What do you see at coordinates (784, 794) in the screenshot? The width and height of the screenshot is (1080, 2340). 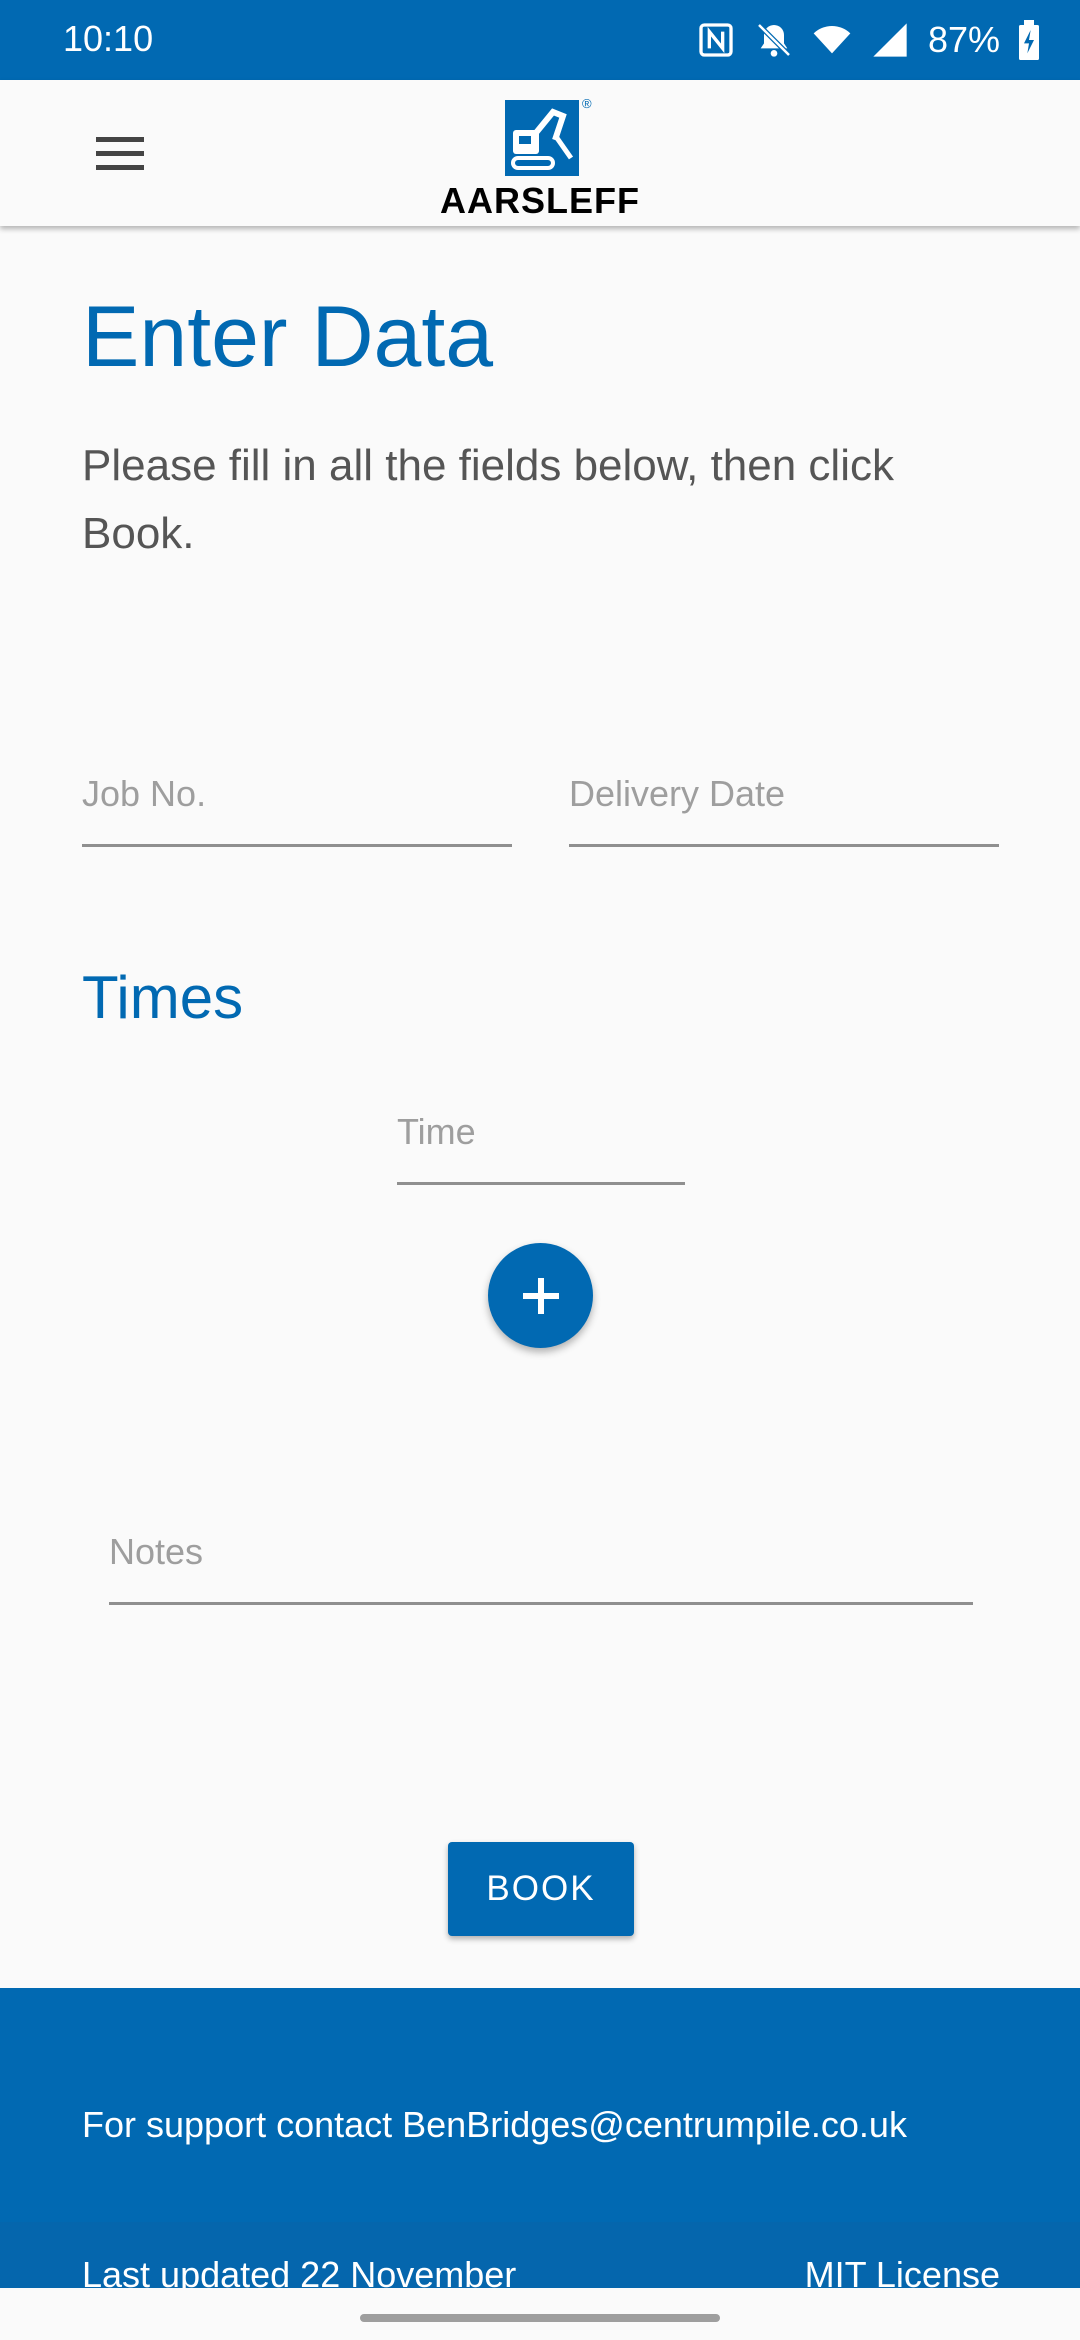 I see `delivery-date-input` at bounding box center [784, 794].